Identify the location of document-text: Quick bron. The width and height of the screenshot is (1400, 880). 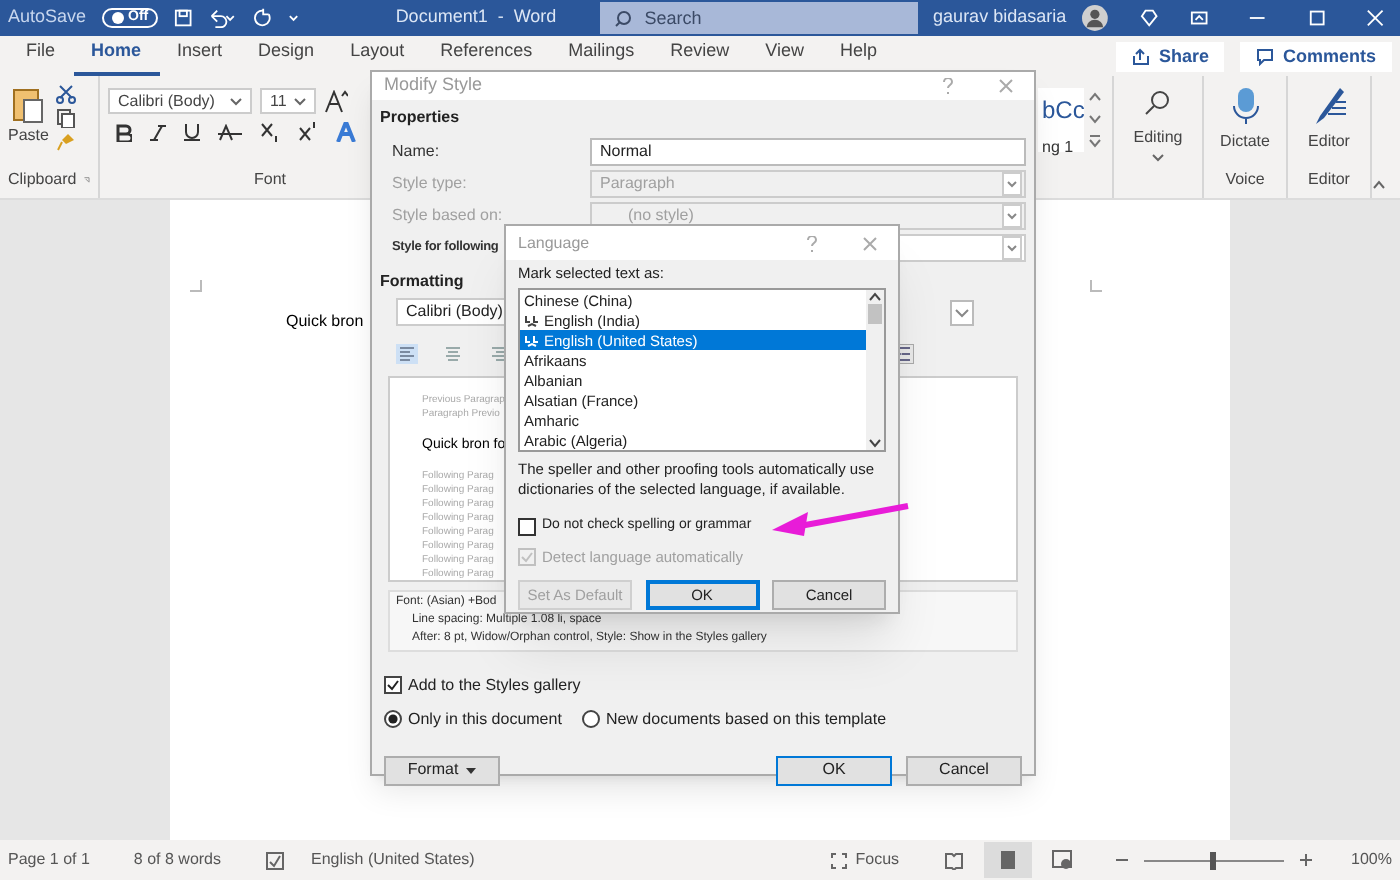
(325, 322).